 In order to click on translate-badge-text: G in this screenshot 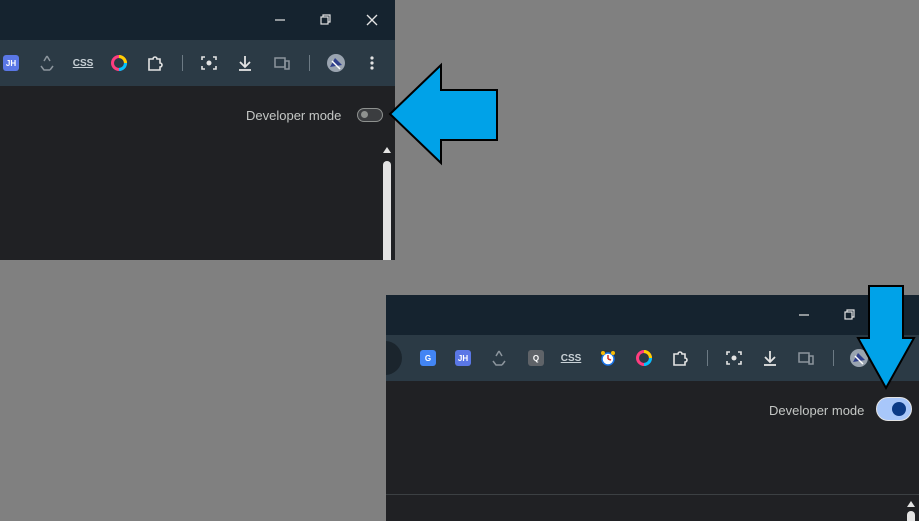, I will do `click(428, 358)`.